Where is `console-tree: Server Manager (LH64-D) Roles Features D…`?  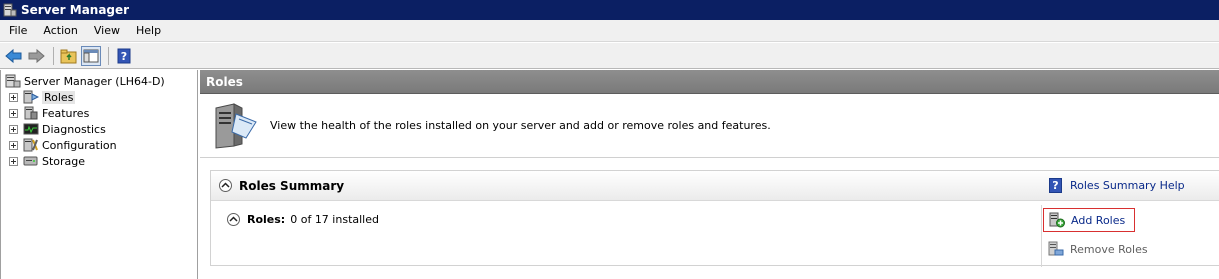 console-tree: Server Manager (LH64-D) Roles Features D… is located at coordinates (99, 174).